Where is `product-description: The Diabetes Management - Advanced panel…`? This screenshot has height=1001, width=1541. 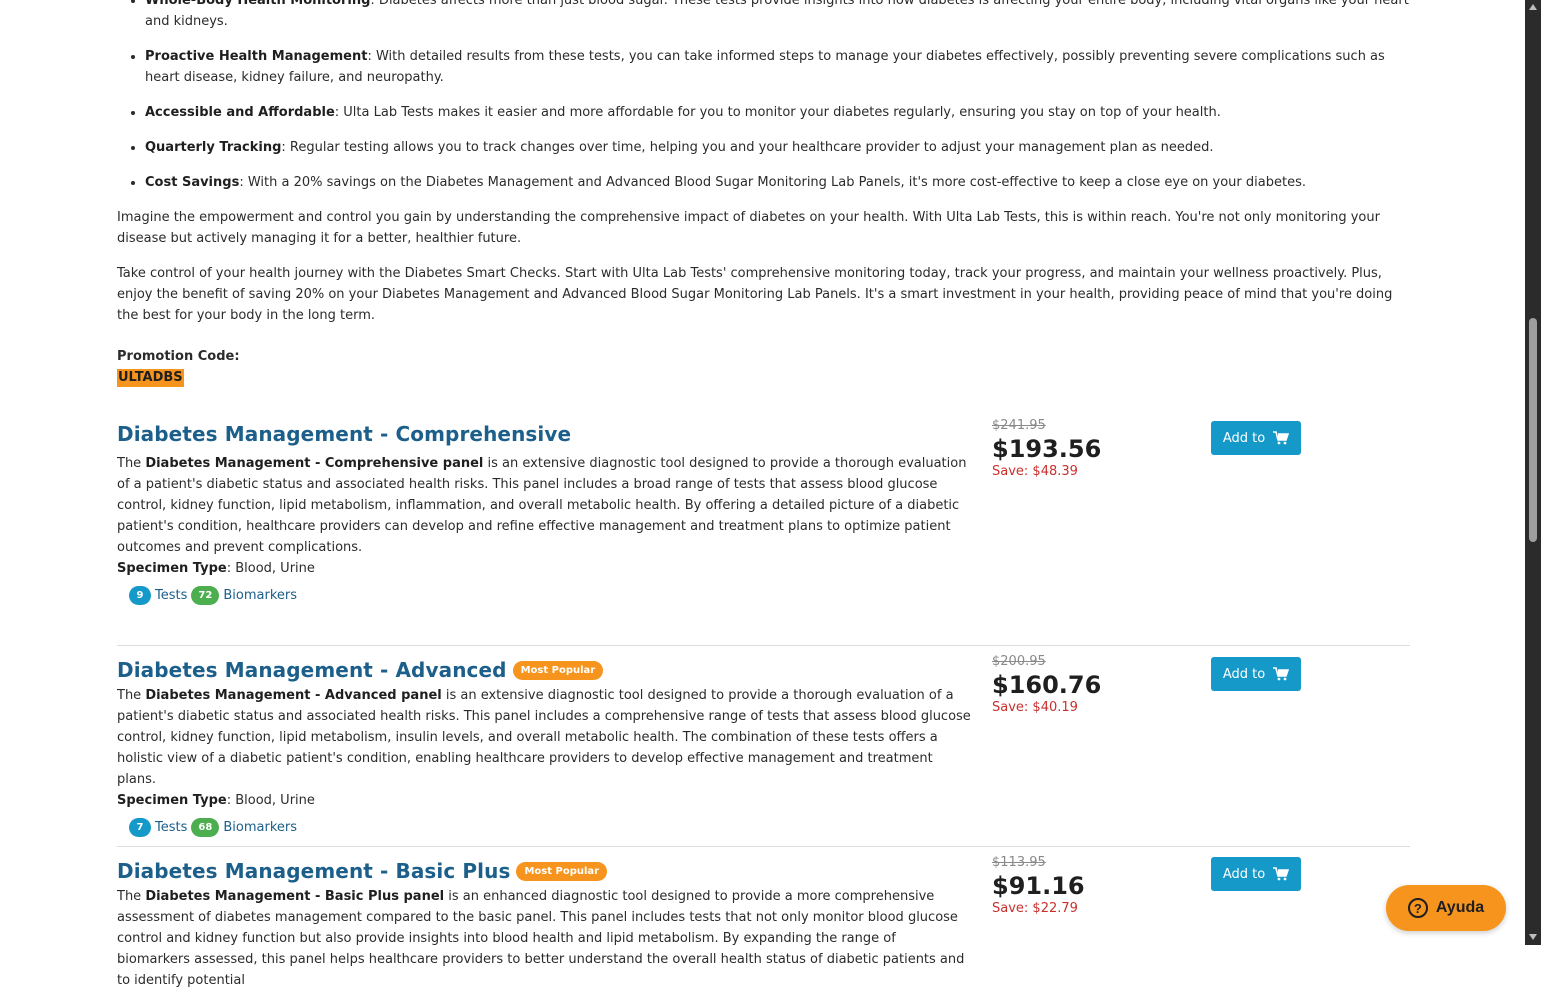
product-description: The Diabetes Management - Advanced panel… is located at coordinates (544, 737).